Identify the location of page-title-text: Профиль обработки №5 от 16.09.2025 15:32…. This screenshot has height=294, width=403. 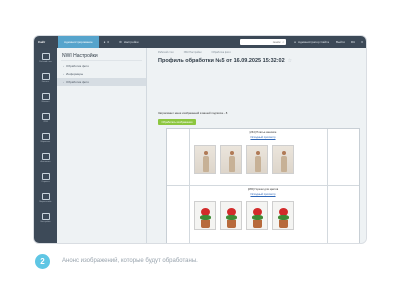
(221, 60).